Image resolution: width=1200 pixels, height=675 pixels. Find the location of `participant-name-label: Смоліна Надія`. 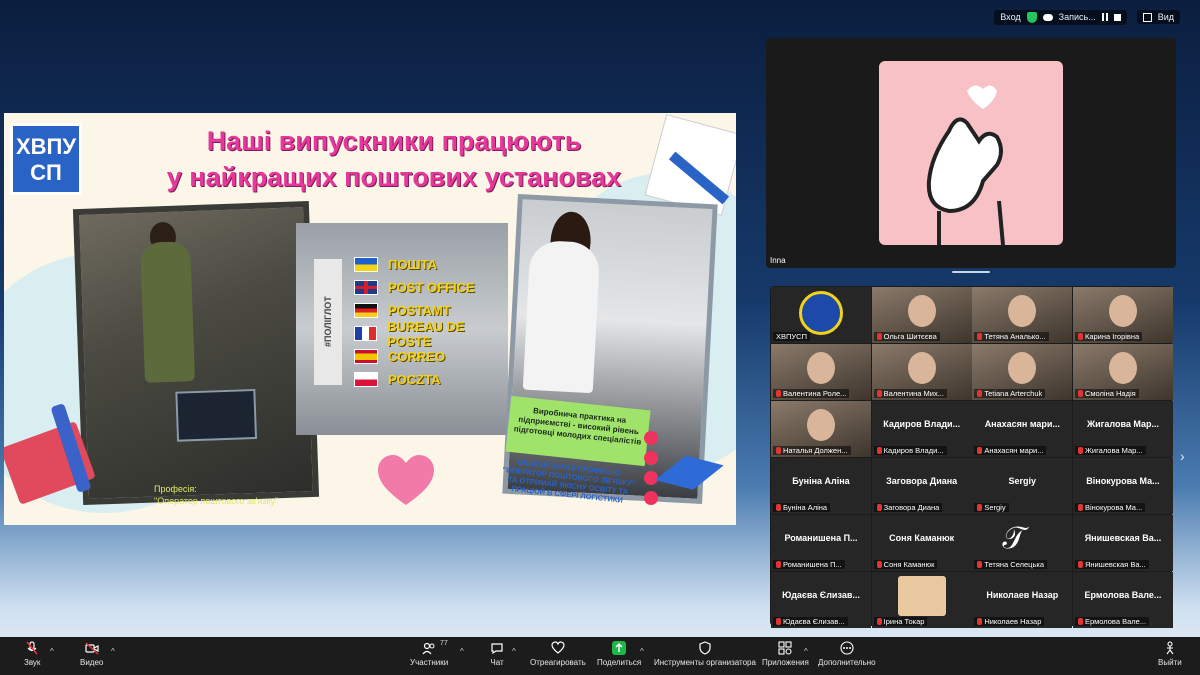

participant-name-label: Смоліна Надія is located at coordinates (1106, 393).